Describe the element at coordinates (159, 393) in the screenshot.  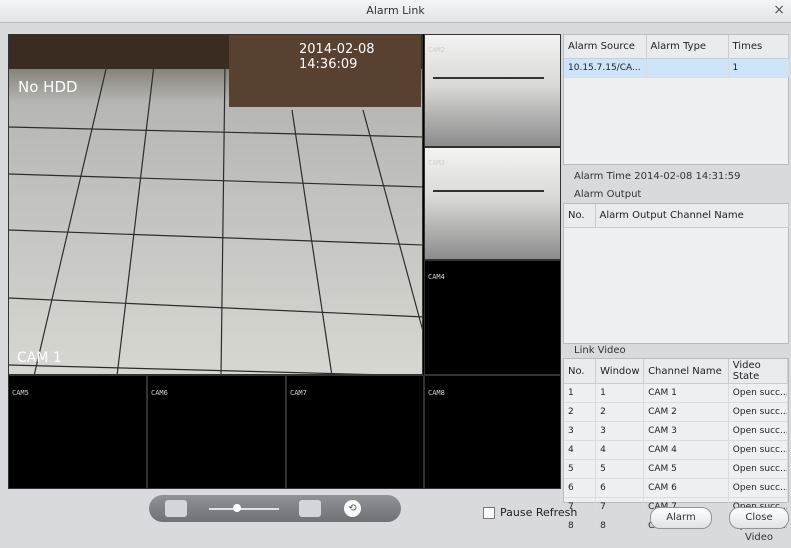
I see `video-cell-label: CAM6` at that location.